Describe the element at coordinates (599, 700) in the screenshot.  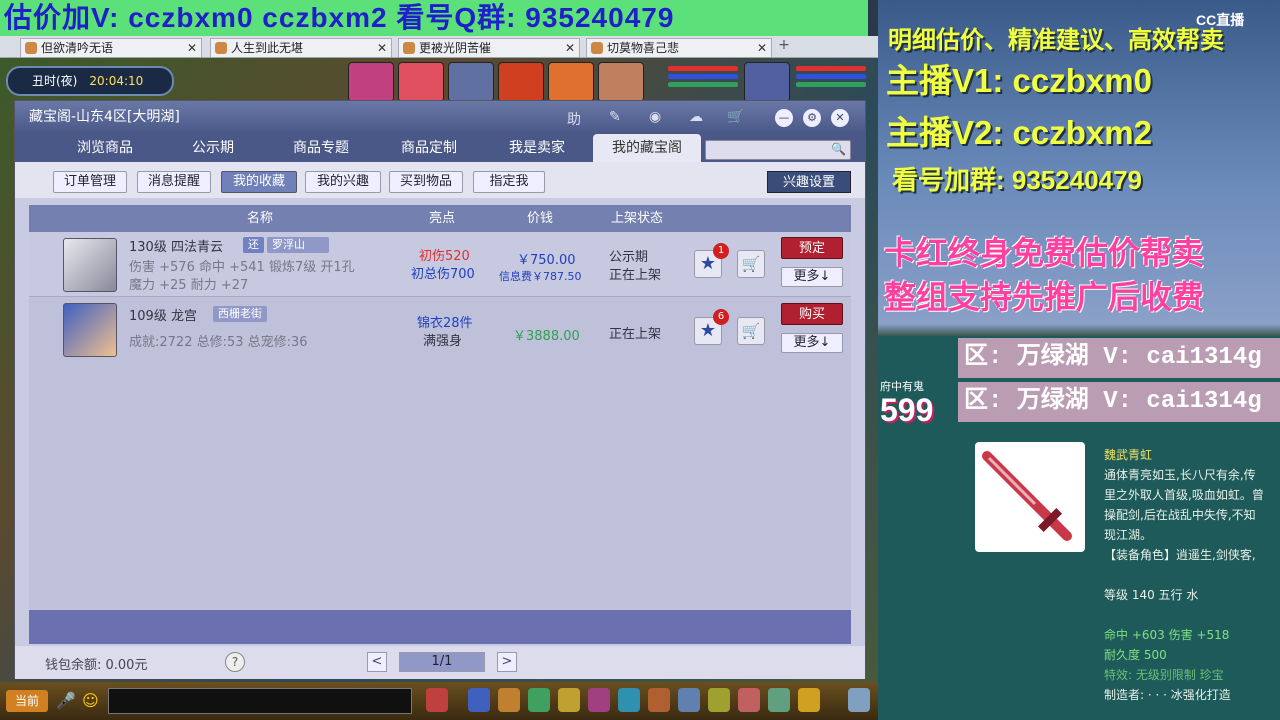
I see `team-icon` at that location.